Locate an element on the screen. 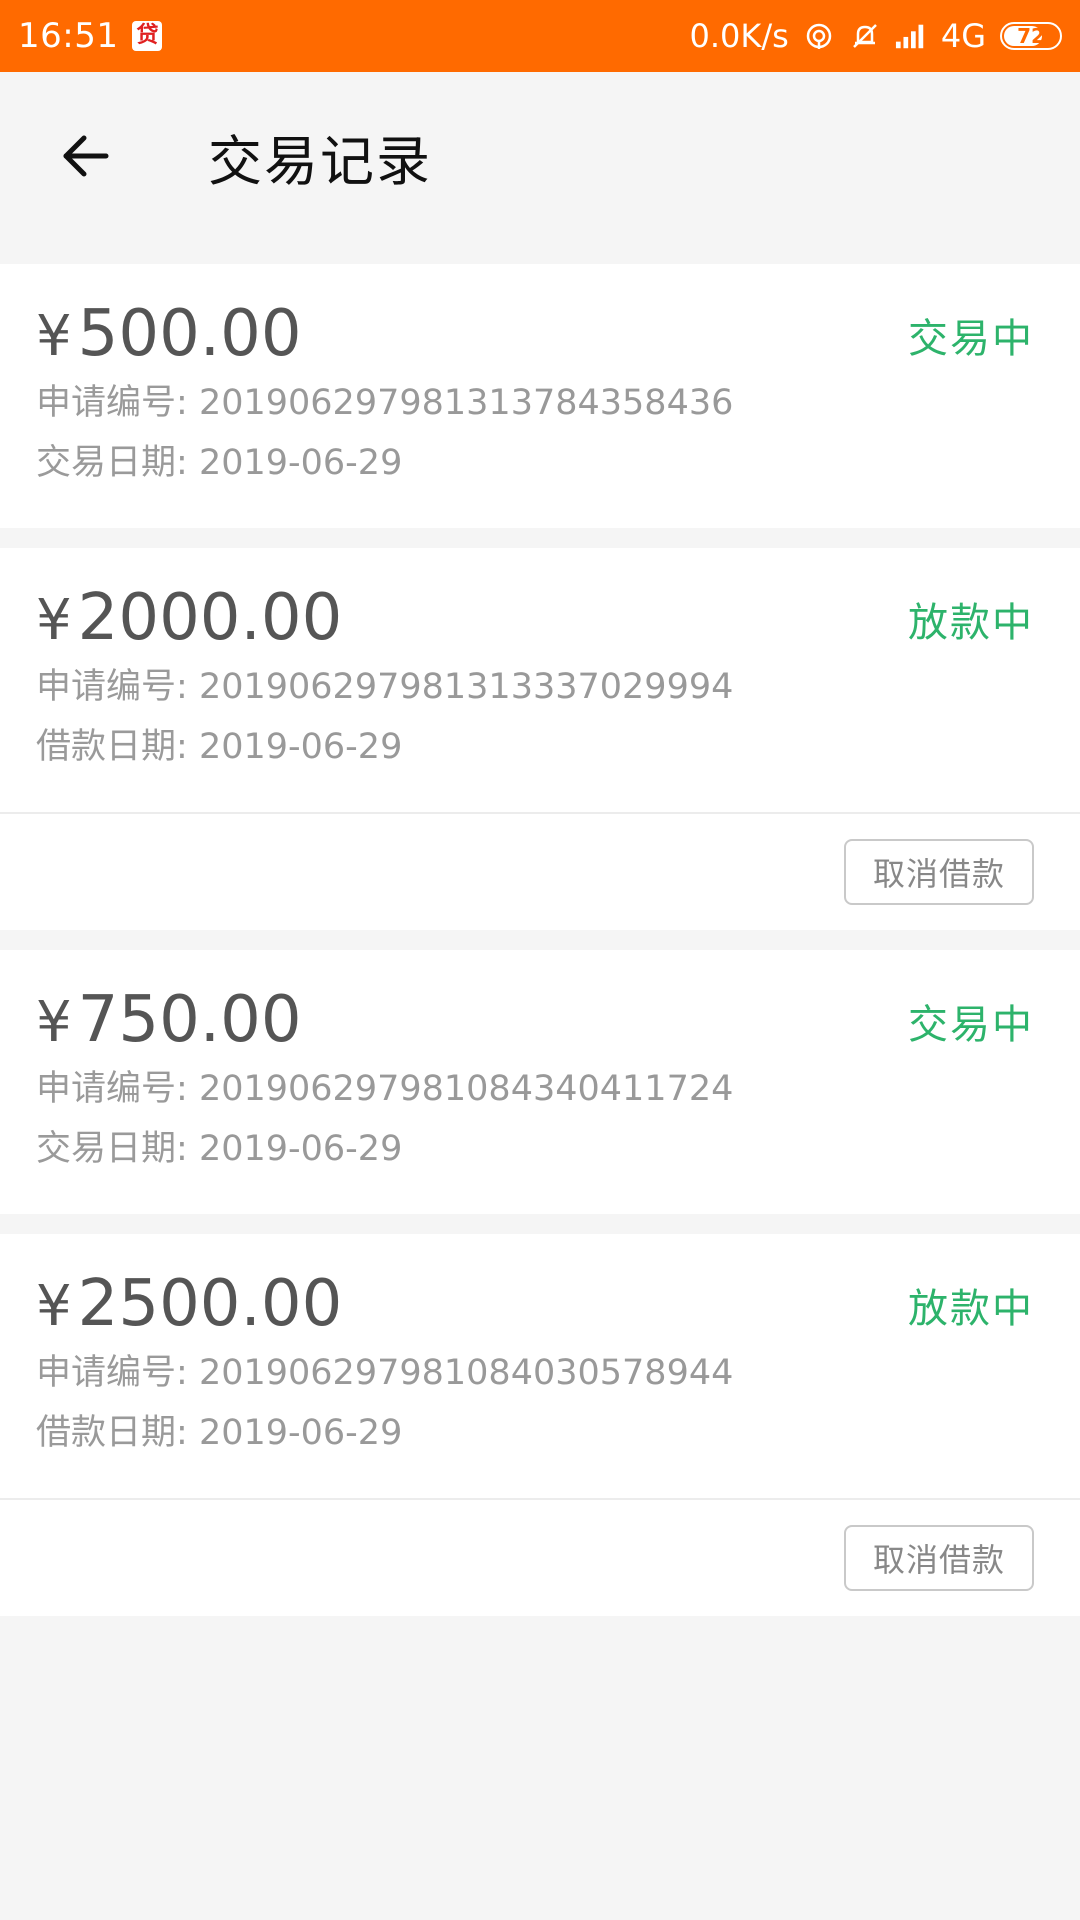 The image size is (1080, 1920). mute-icon is located at coordinates (865, 36).